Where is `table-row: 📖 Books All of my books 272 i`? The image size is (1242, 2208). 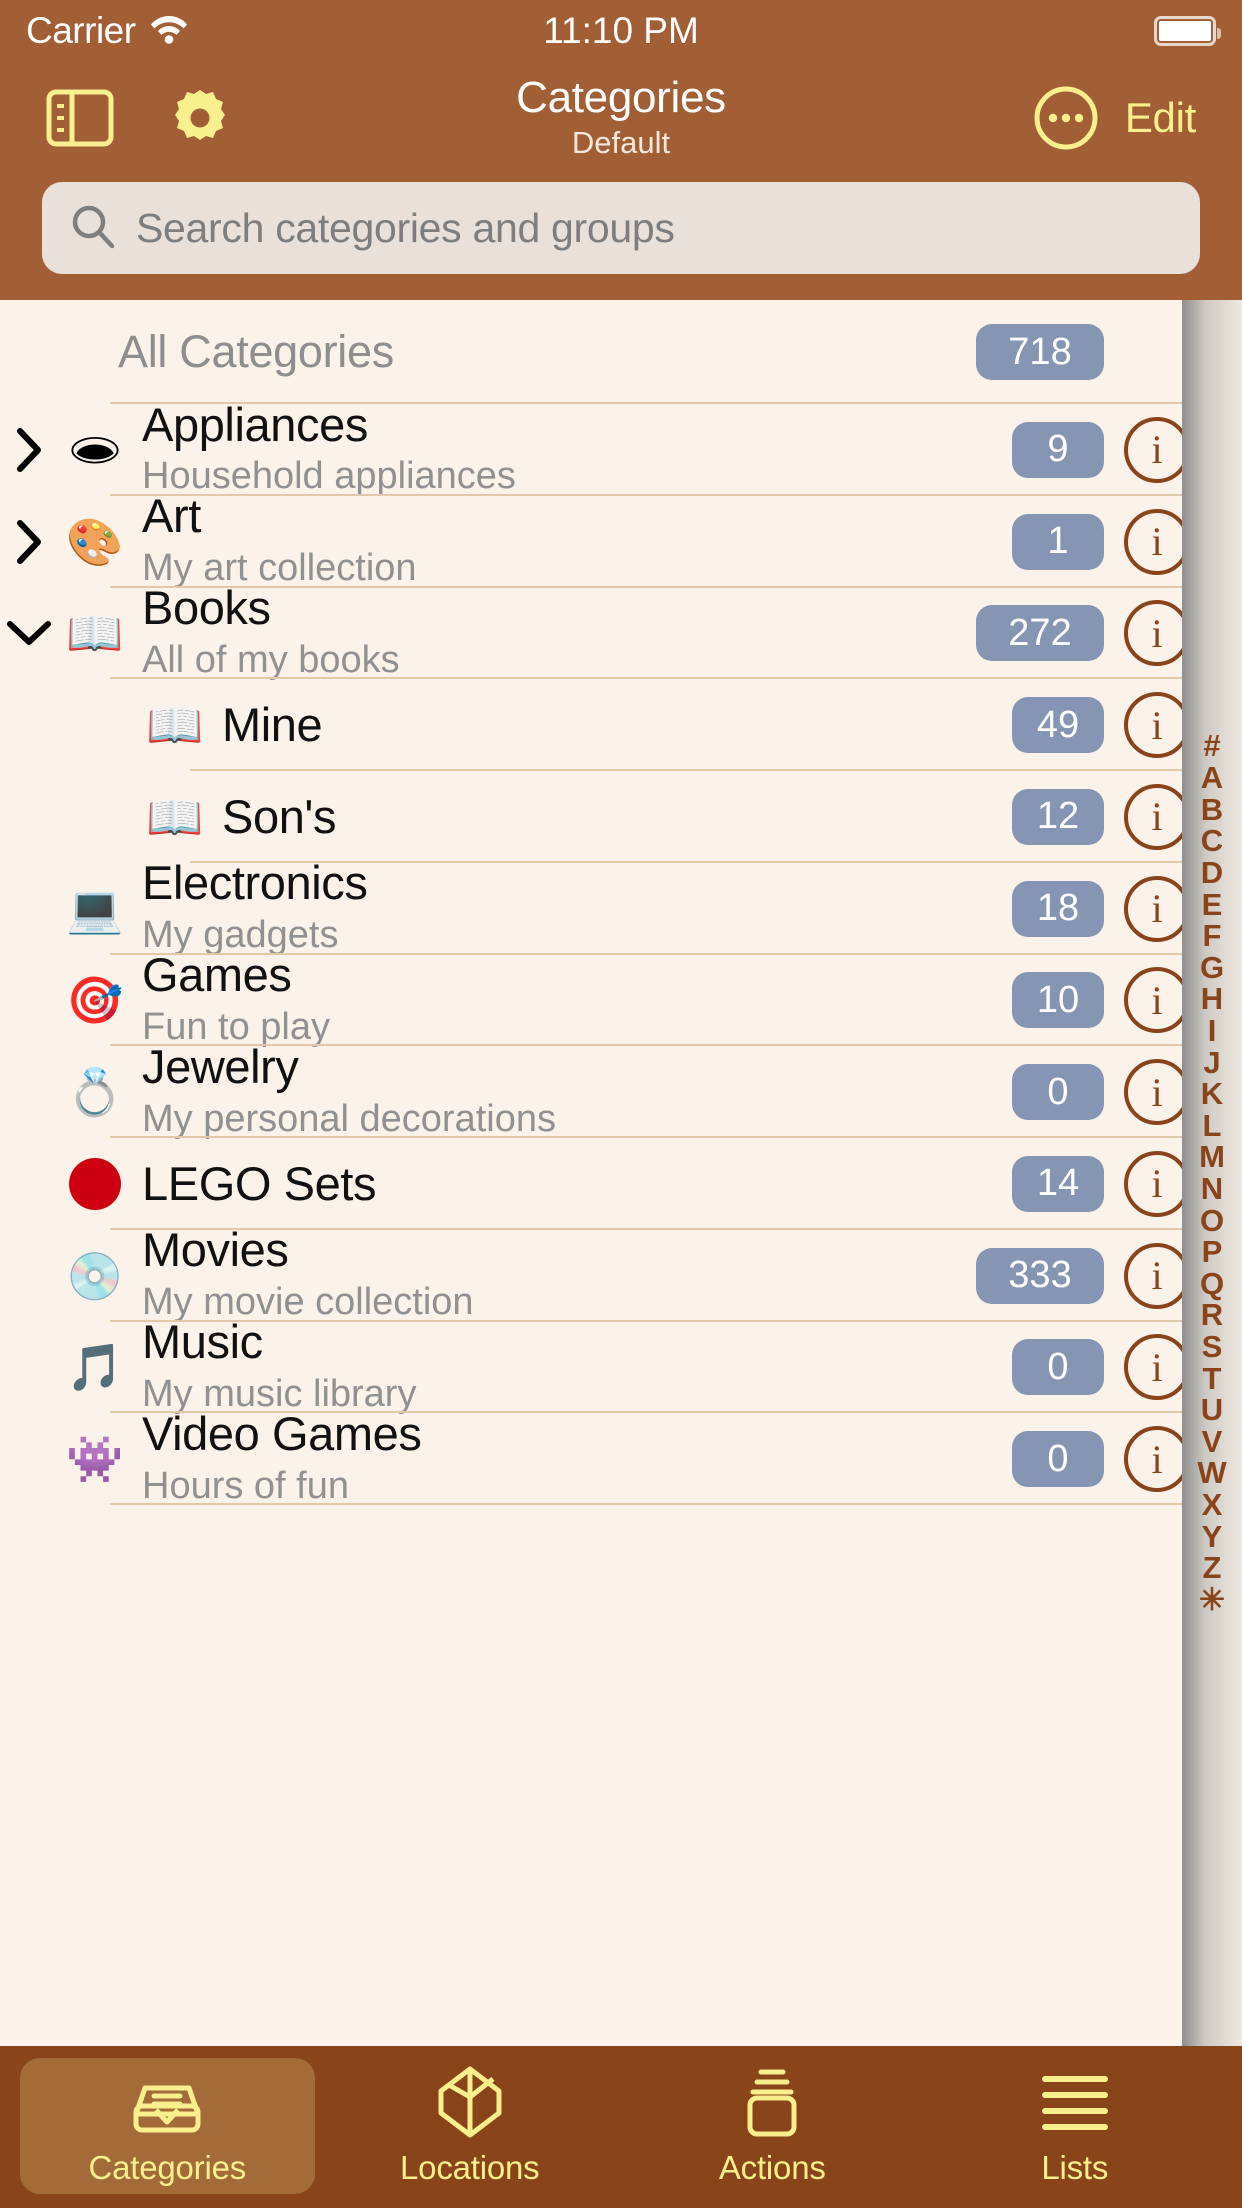 table-row: 📖 Books All of my books 272 i is located at coordinates (621, 631).